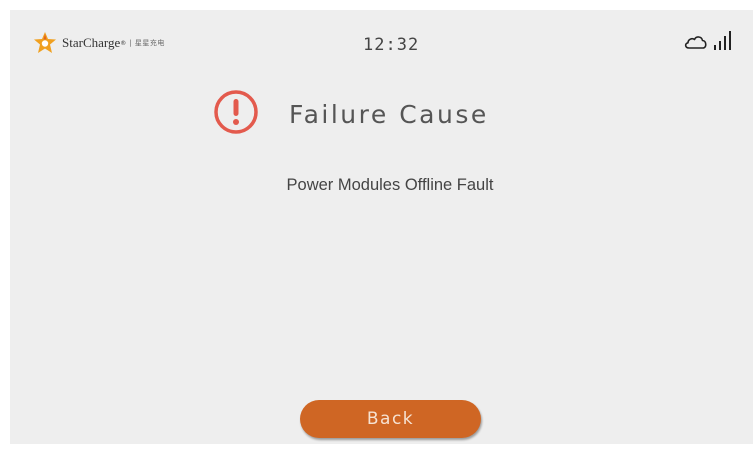 The width and height of the screenshot is (753, 454). I want to click on failure-header: Failure Cause, so click(351, 114).